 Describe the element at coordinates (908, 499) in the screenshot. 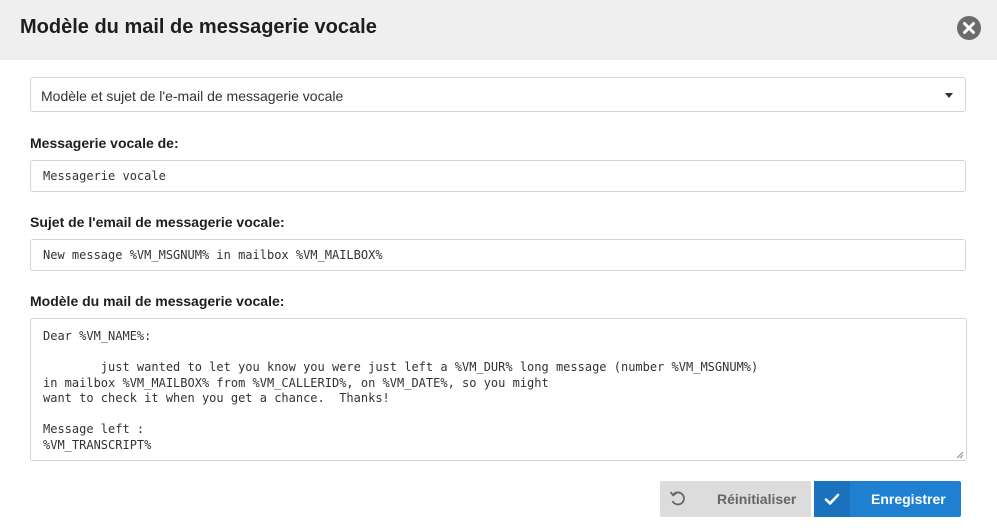

I see `save-button-label: Enregistrer` at that location.